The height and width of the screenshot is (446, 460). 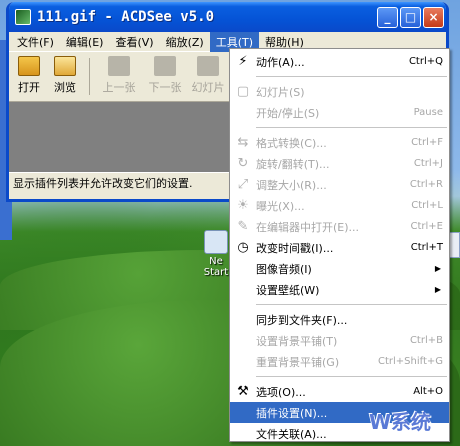 I want to click on title-bar: 111.gif - ACDSee v5.0 _ □ ×, so click(x=227, y=17).